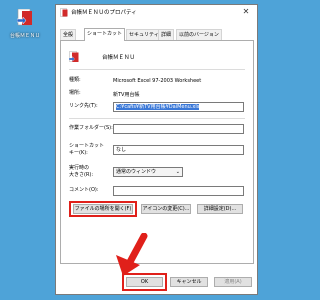 This screenshot has width=320, height=300. I want to click on window-title: 台帳ＭＥＮＵのプロパティ, so click(104, 13).